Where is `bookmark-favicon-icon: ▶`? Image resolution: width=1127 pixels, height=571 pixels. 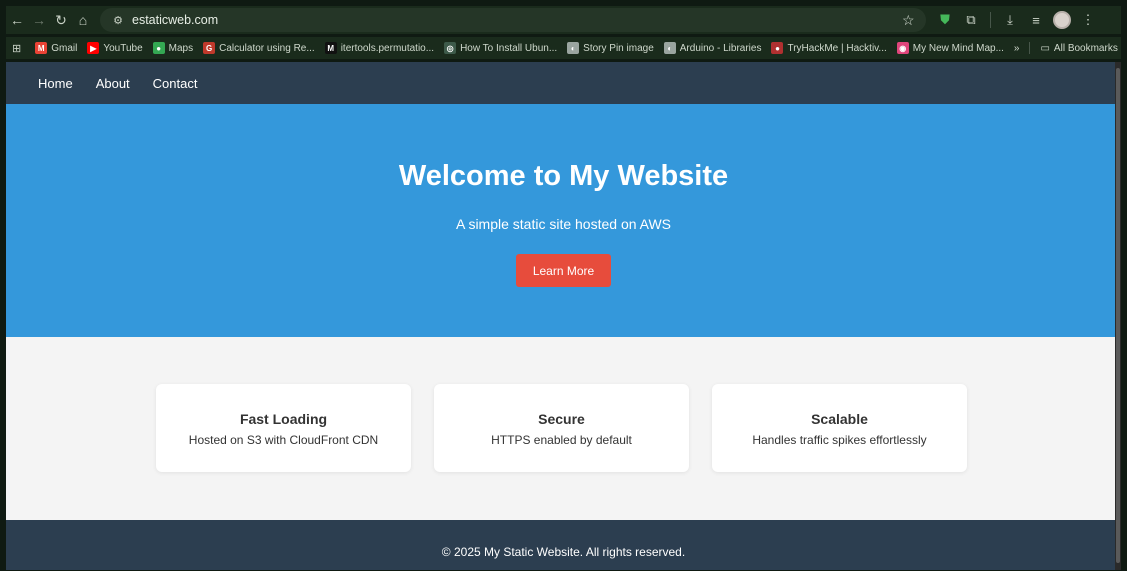 bookmark-favicon-icon: ▶ is located at coordinates (93, 48).